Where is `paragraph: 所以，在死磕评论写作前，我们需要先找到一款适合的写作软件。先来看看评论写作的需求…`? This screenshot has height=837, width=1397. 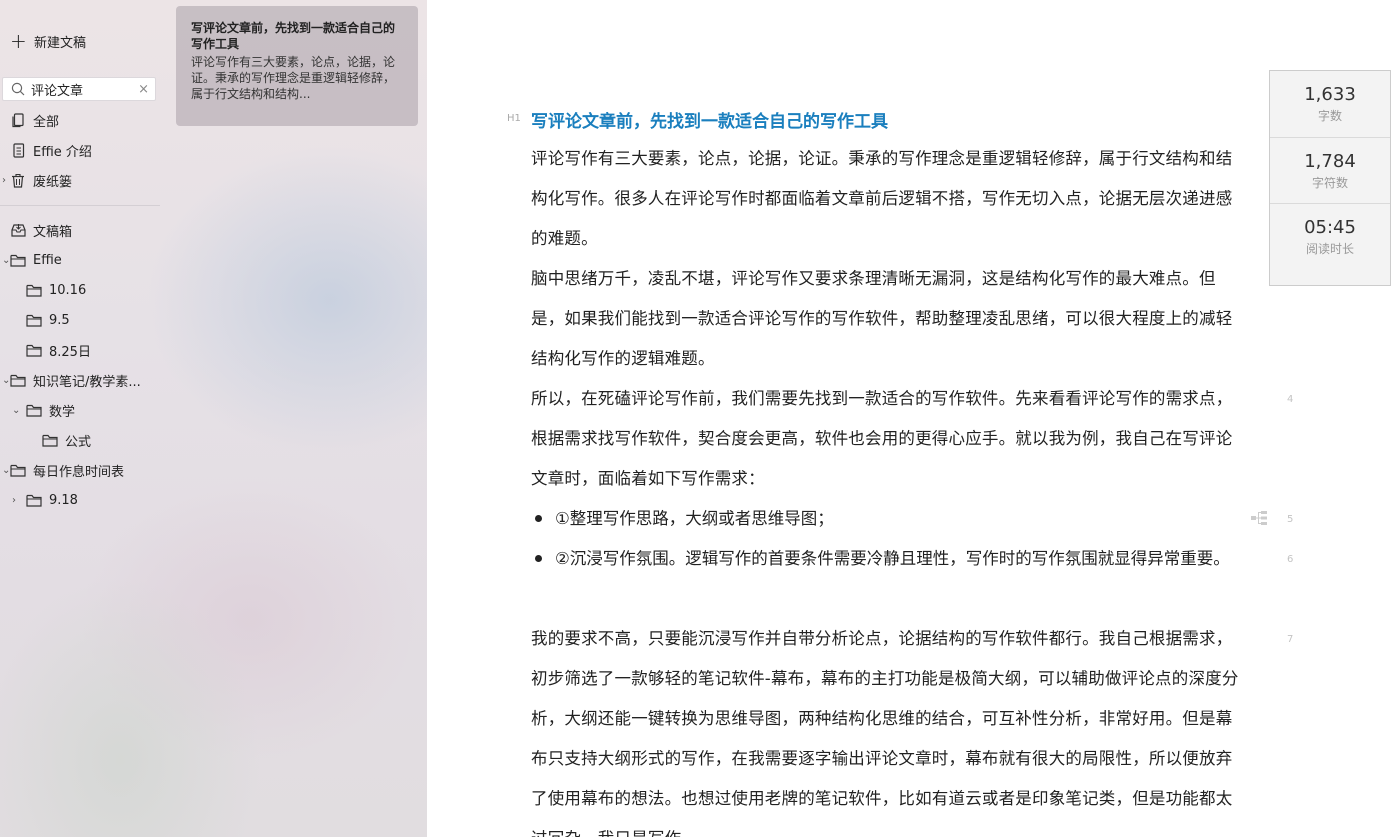
paragraph: 所以，在死磕评论写作前，我们需要先找到一款适合的写作软件。先来看看评论写作的需求… is located at coordinates (886, 439).